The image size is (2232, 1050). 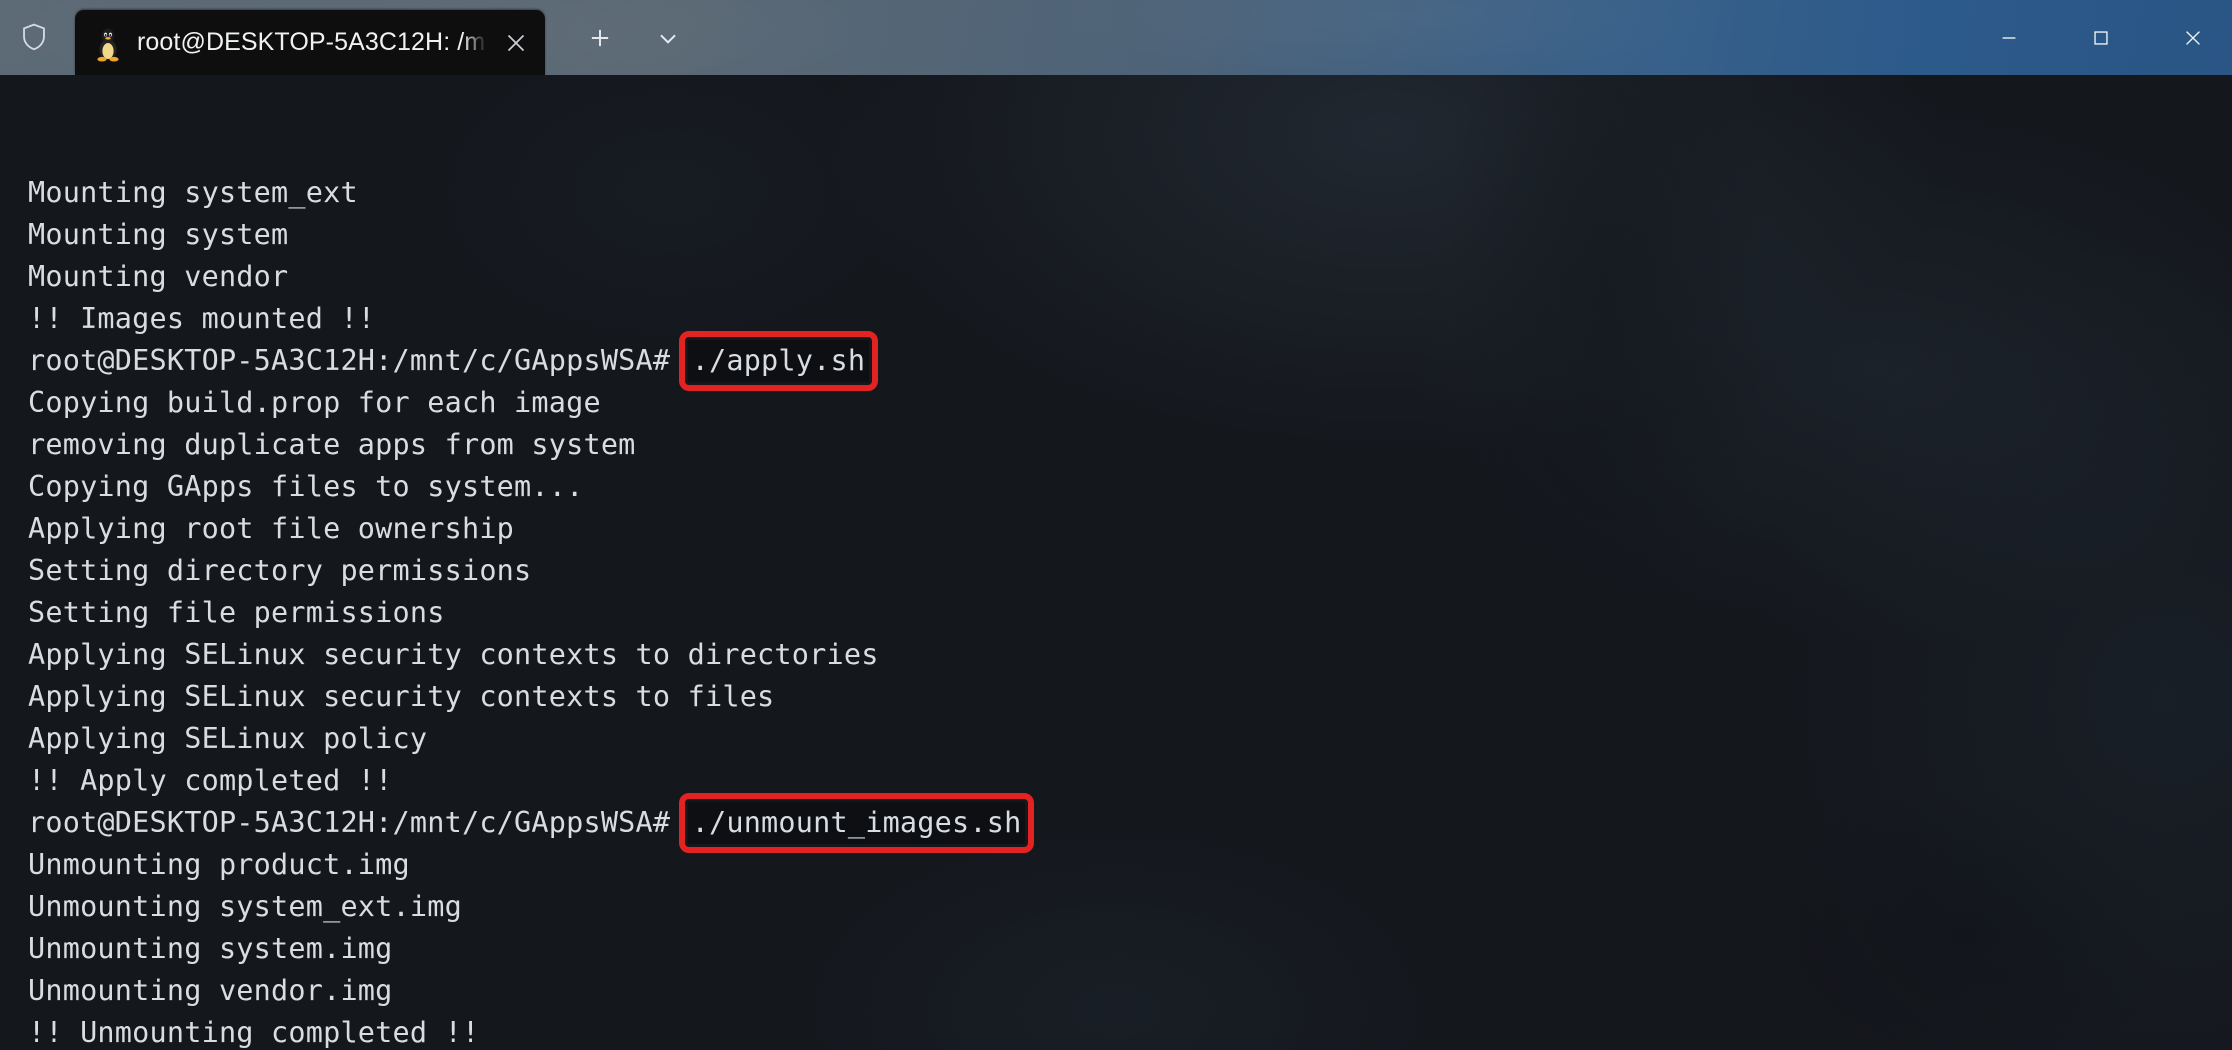 I want to click on maximize-icon, so click(x=2101, y=37).